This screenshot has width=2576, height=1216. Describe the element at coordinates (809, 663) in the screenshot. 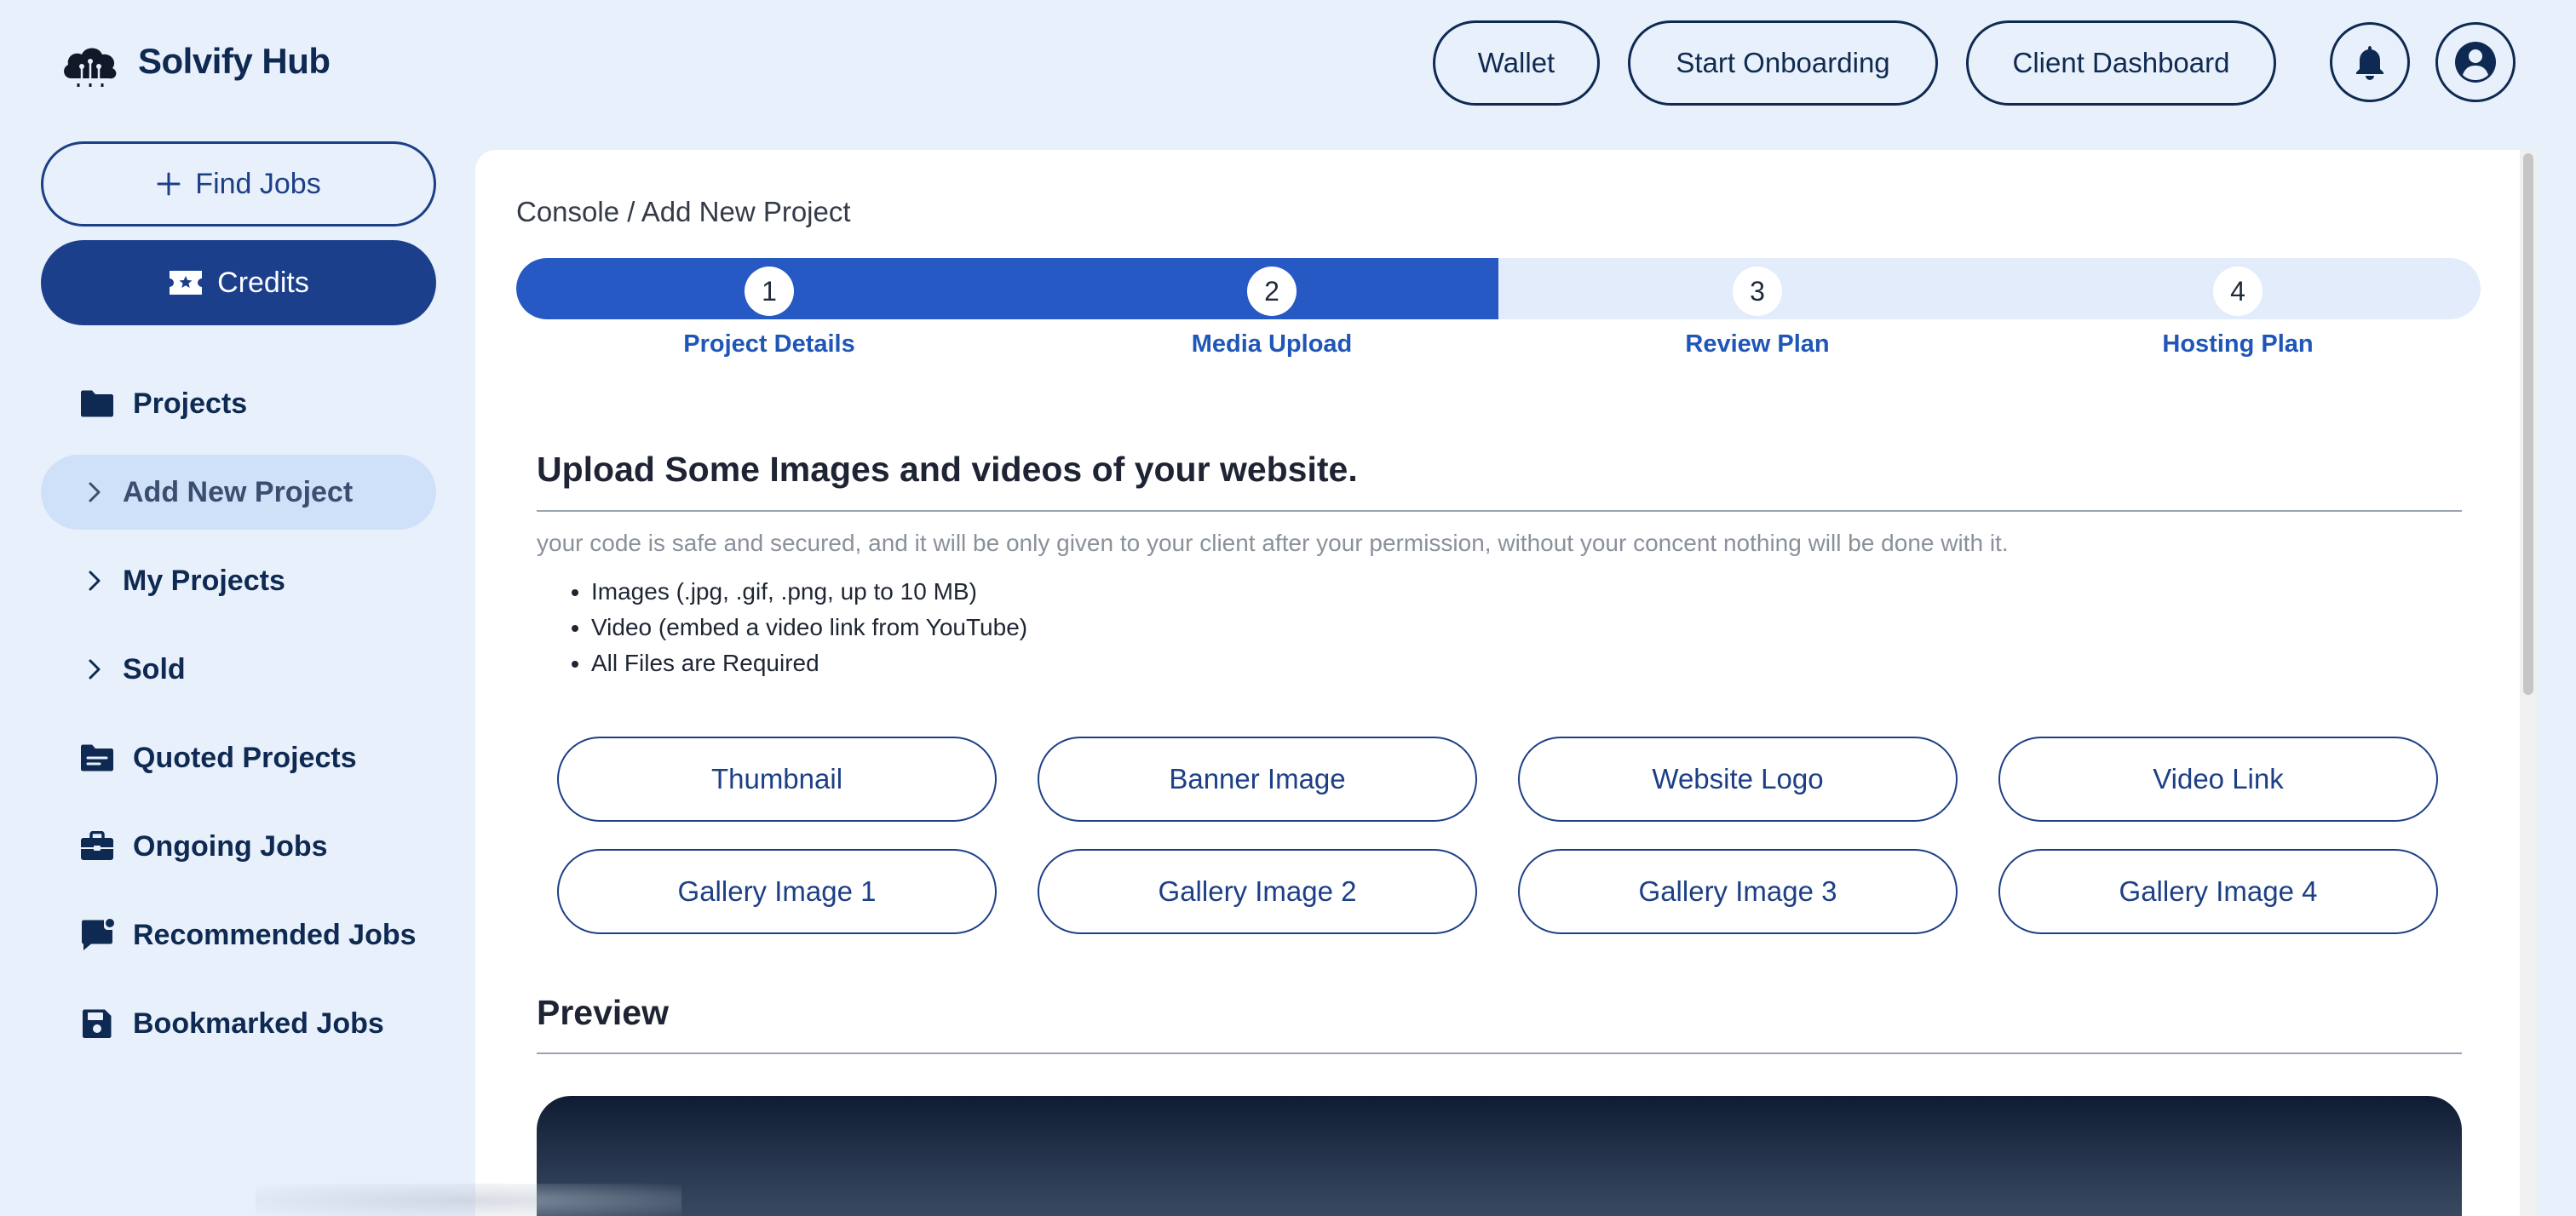

I see `list-item: All Files are Required` at that location.